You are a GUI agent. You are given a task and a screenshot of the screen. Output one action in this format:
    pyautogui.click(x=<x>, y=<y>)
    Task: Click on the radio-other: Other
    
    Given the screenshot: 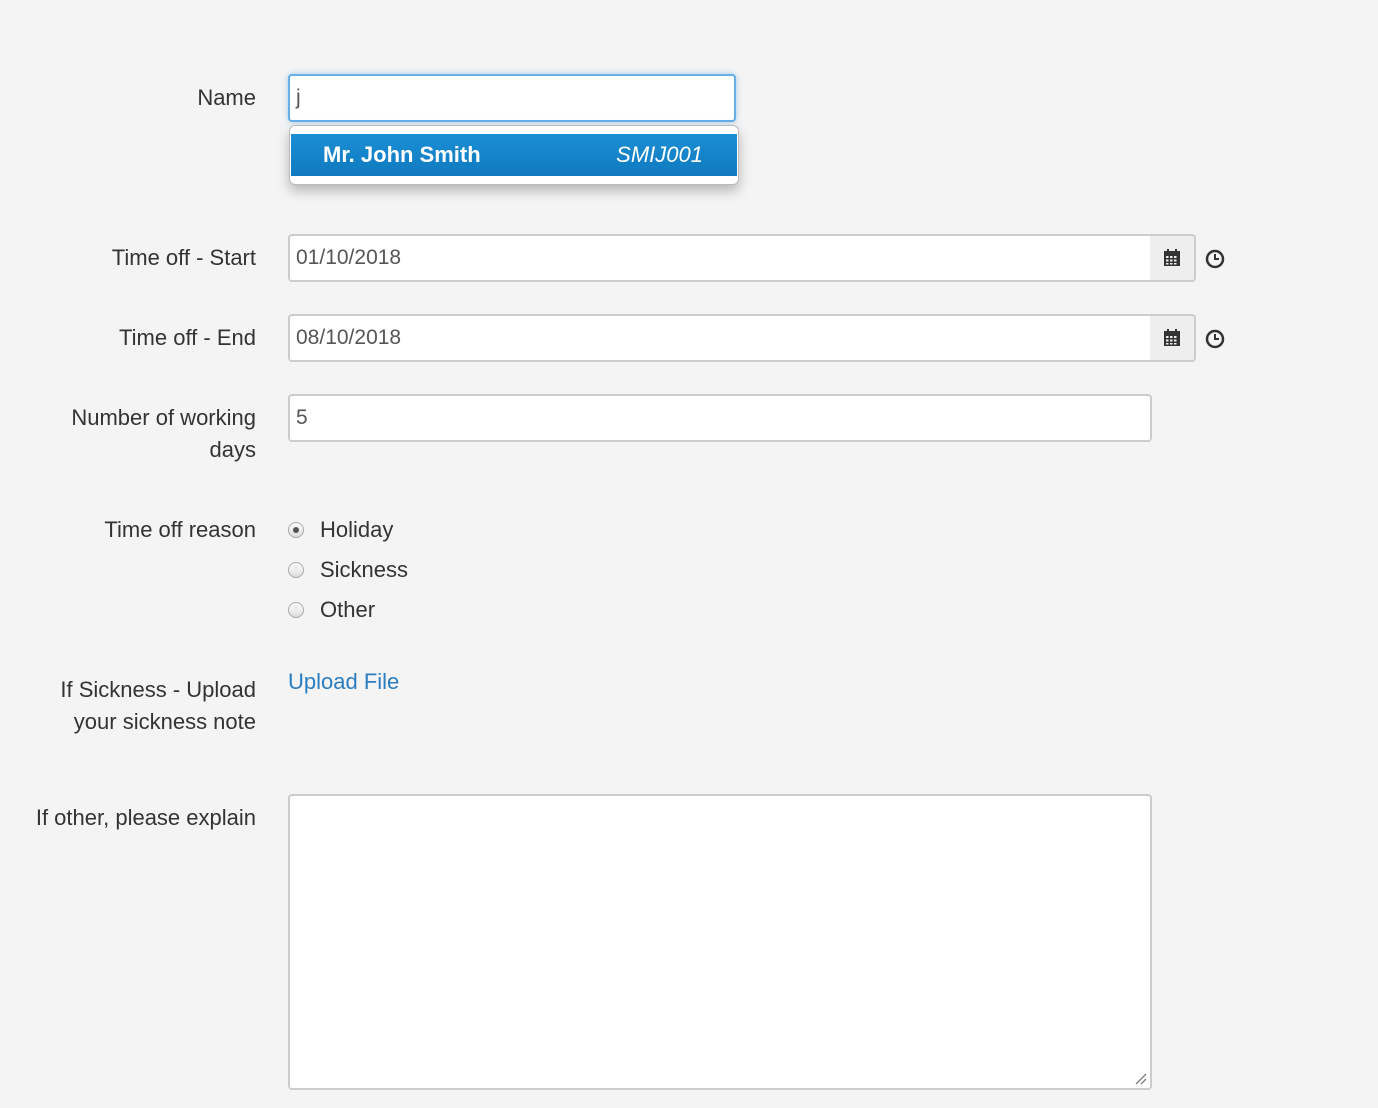 What is the action you would take?
    pyautogui.click(x=331, y=610)
    